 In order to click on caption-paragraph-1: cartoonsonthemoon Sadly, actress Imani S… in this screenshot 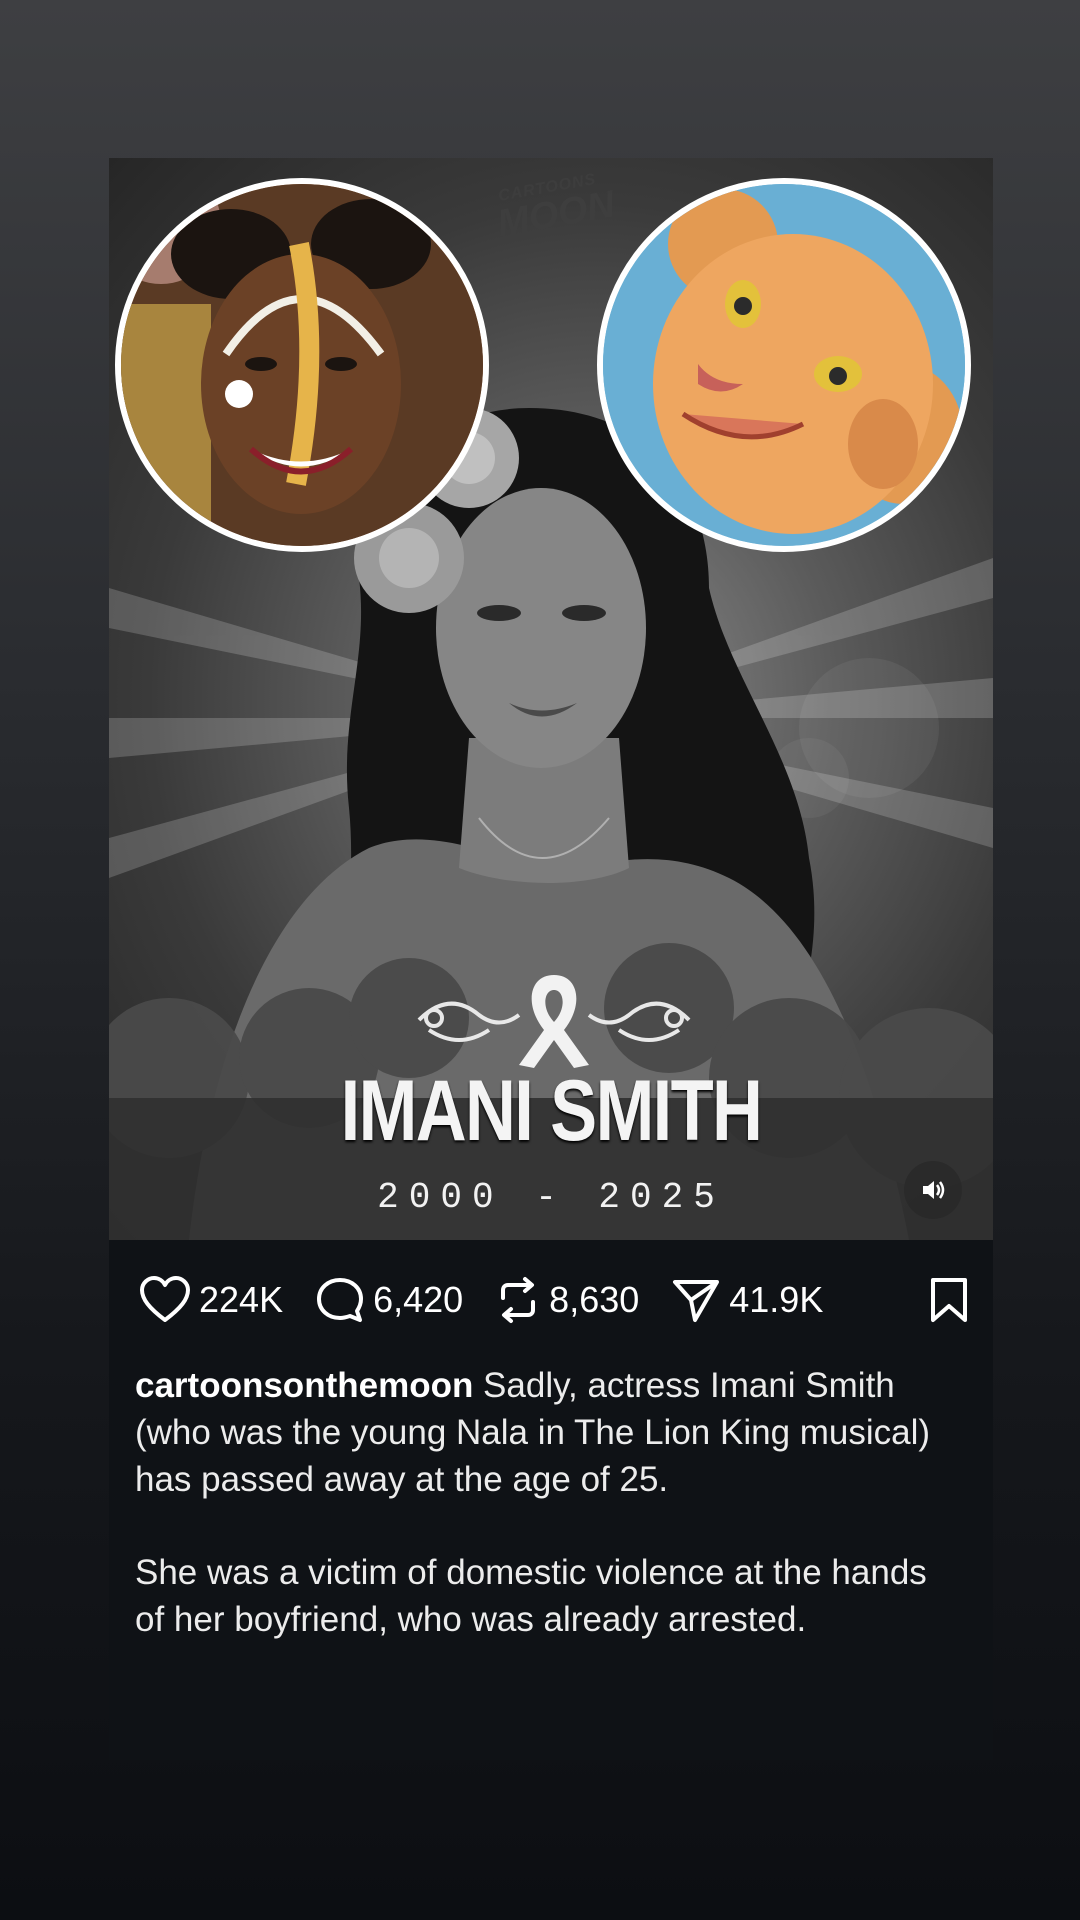, I will do `click(545, 1432)`.